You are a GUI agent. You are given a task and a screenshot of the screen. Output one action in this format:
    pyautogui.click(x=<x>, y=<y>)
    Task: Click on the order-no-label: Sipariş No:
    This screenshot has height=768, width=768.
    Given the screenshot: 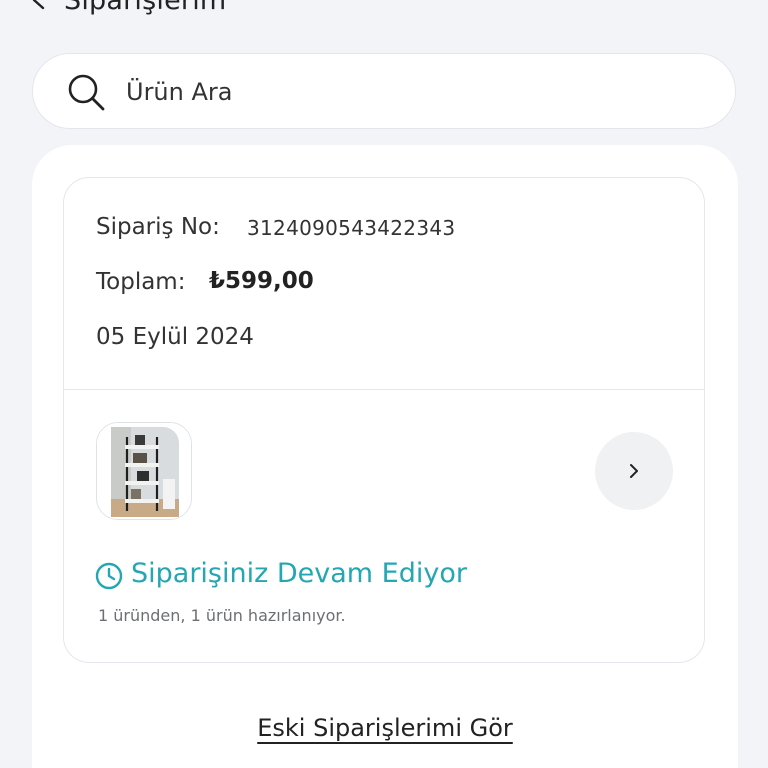 What is the action you would take?
    pyautogui.click(x=158, y=227)
    